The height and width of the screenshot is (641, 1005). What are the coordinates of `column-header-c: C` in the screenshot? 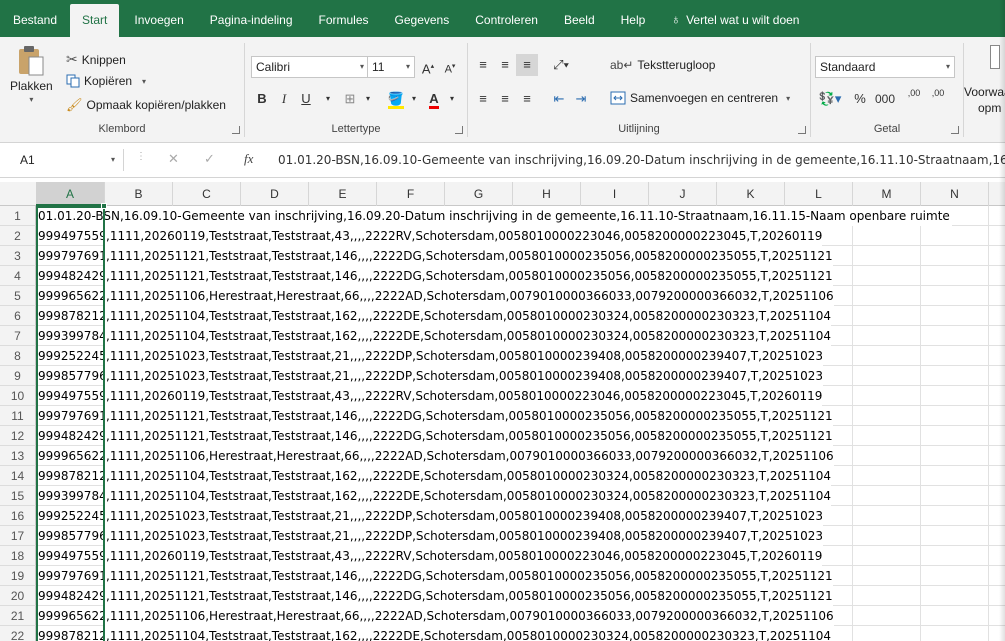 It's located at (207, 194).